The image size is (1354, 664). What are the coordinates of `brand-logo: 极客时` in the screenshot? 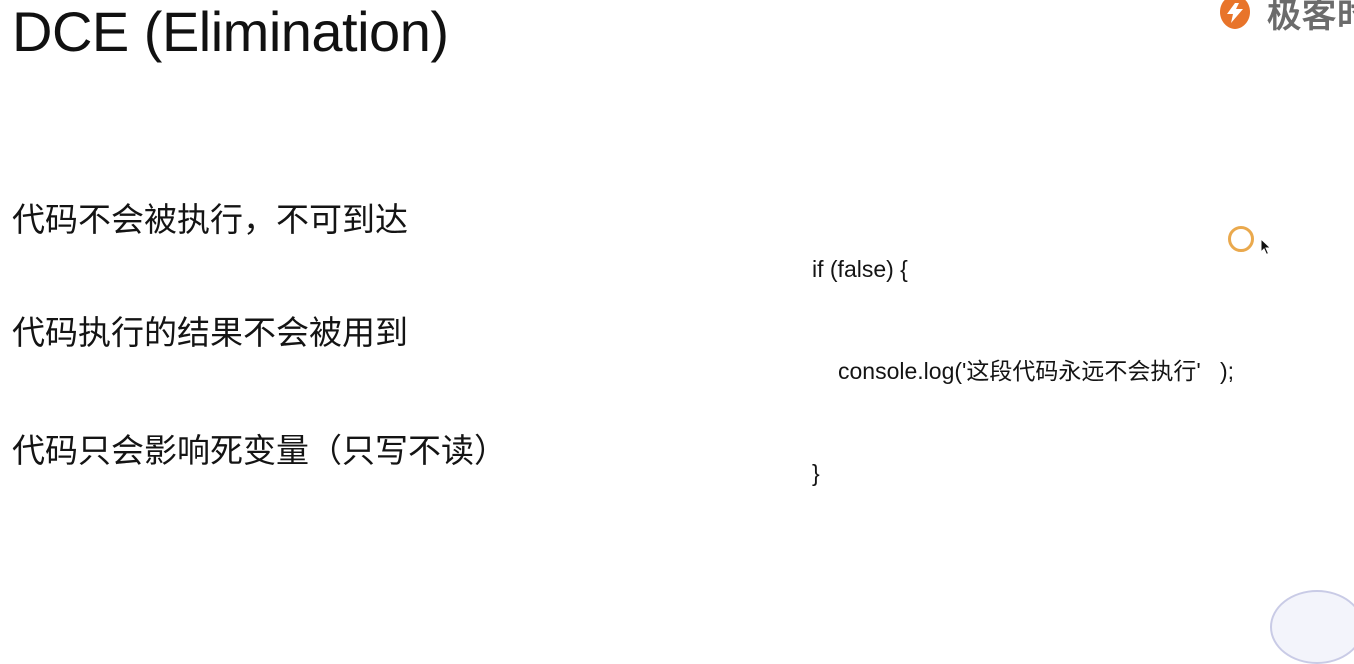 It's located at (1284, 19).